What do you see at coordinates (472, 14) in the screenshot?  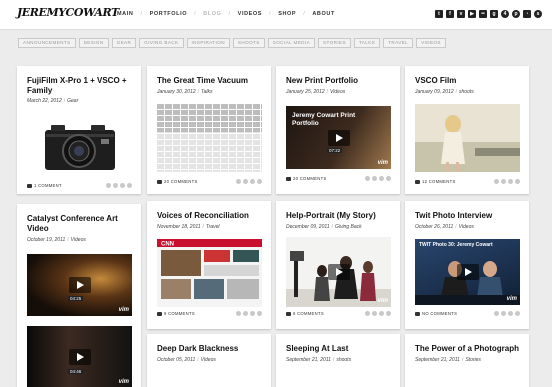 I see `youtube-icon: ▶` at bounding box center [472, 14].